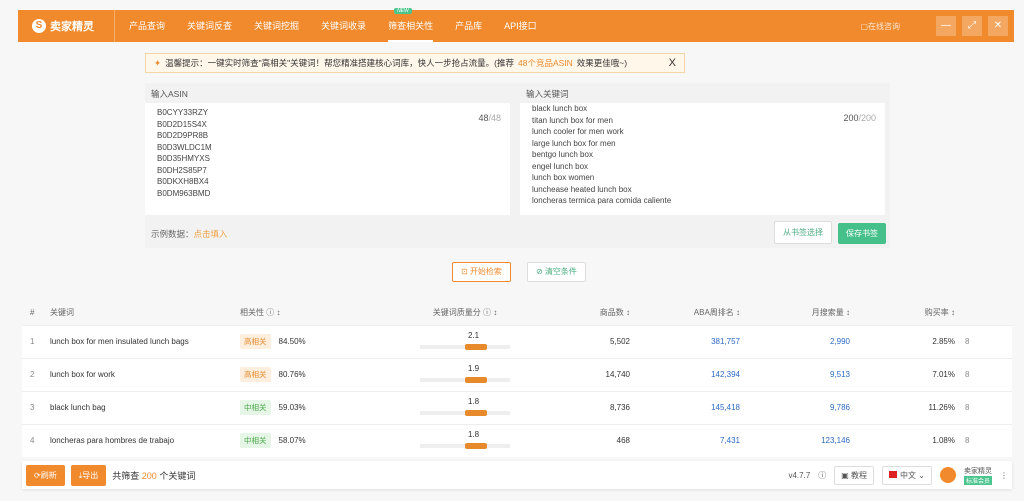 The image size is (1024, 501). I want to click on relevance-tag: 高相关, so click(255, 374).